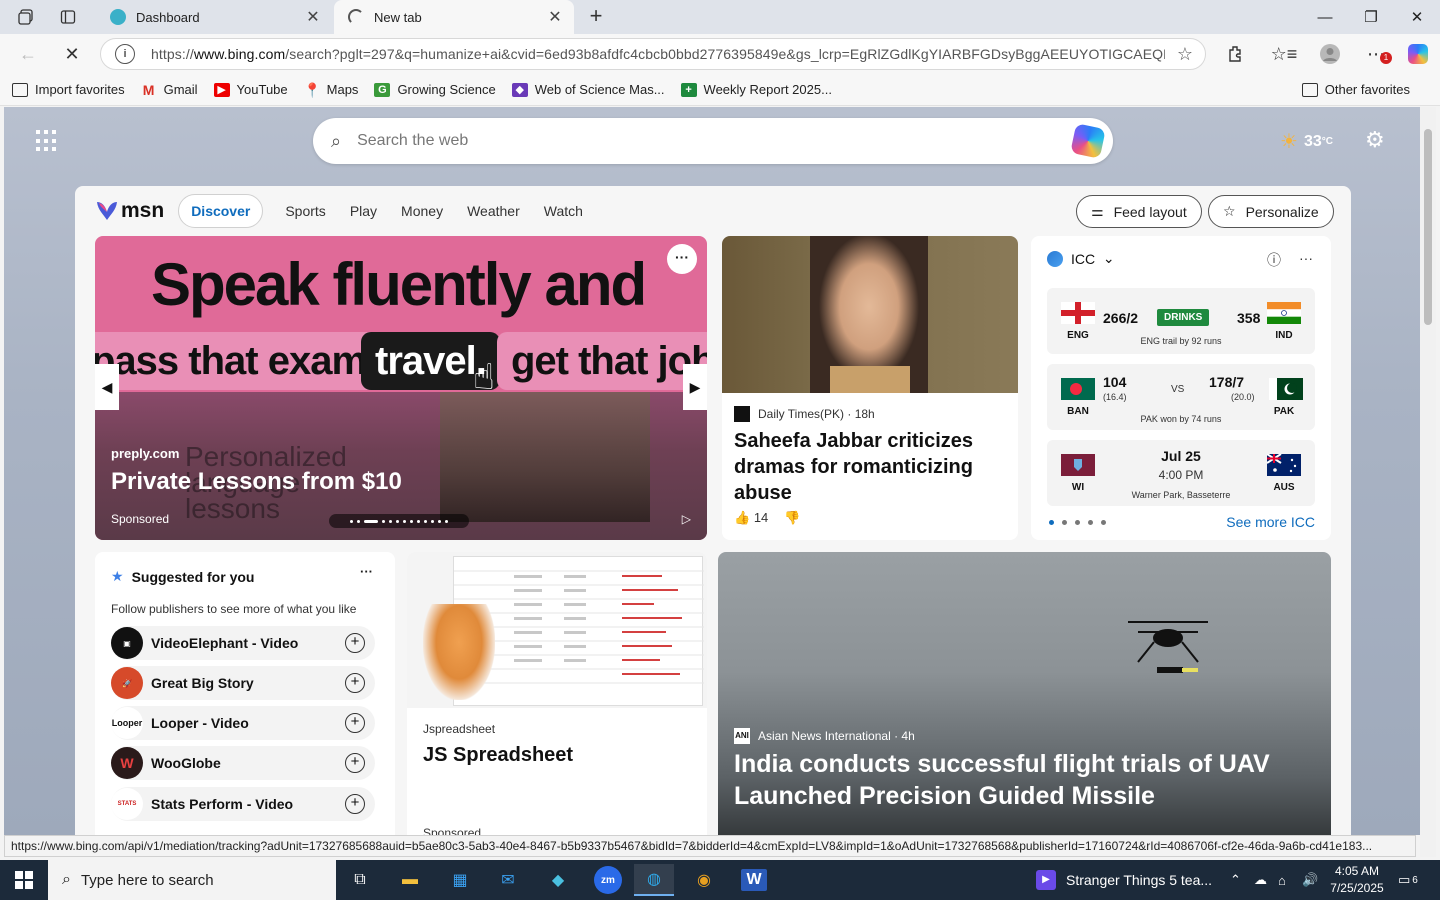  Describe the element at coordinates (68, 89) in the screenshot. I see `favorite-import: Import favorites` at that location.